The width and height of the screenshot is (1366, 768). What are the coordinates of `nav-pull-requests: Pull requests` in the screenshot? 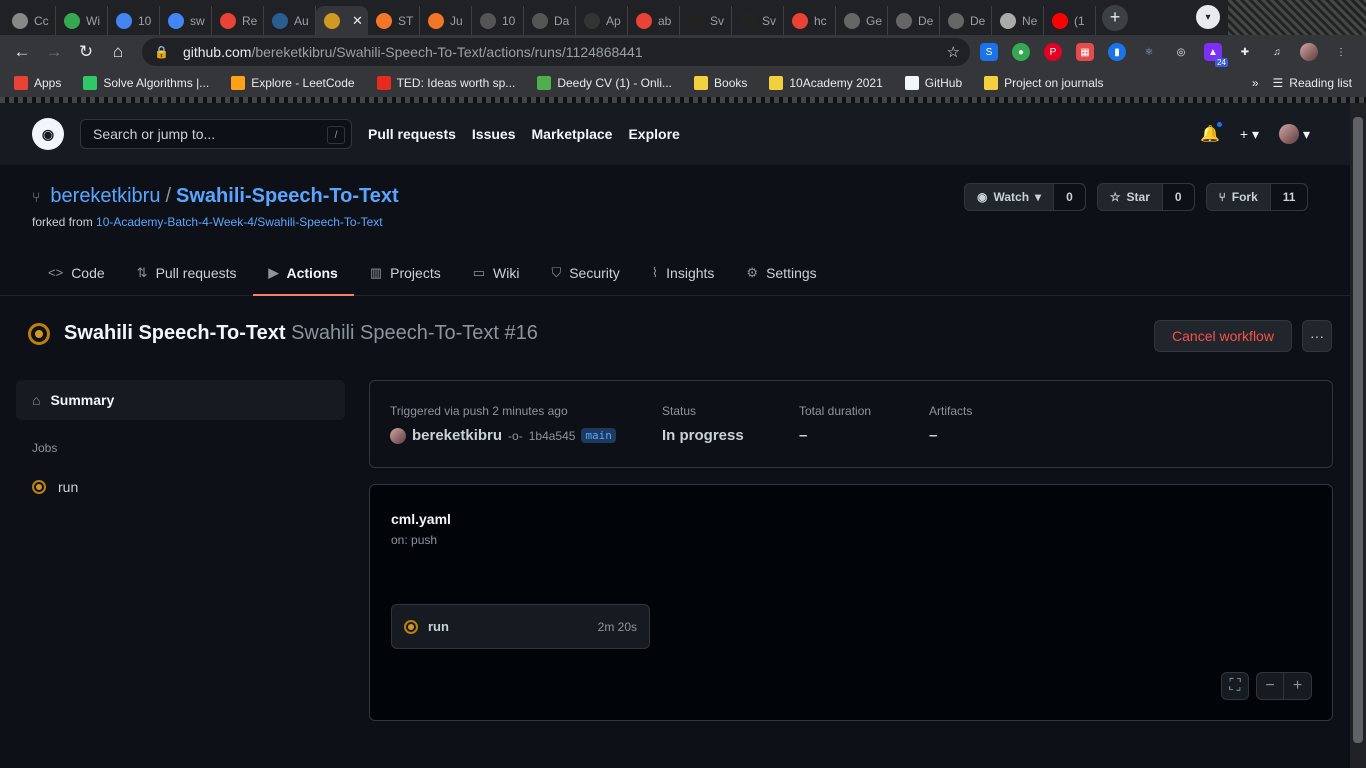 It's located at (412, 134).